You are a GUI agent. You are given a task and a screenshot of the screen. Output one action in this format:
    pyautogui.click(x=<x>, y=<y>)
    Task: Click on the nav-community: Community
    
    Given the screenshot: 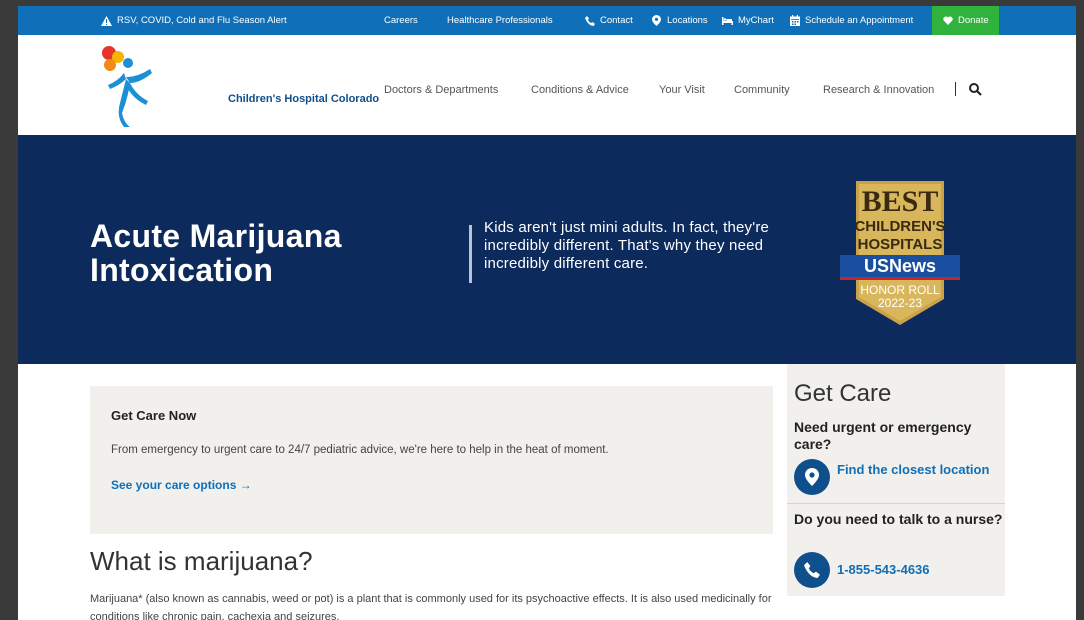 What is the action you would take?
    pyautogui.click(x=762, y=90)
    